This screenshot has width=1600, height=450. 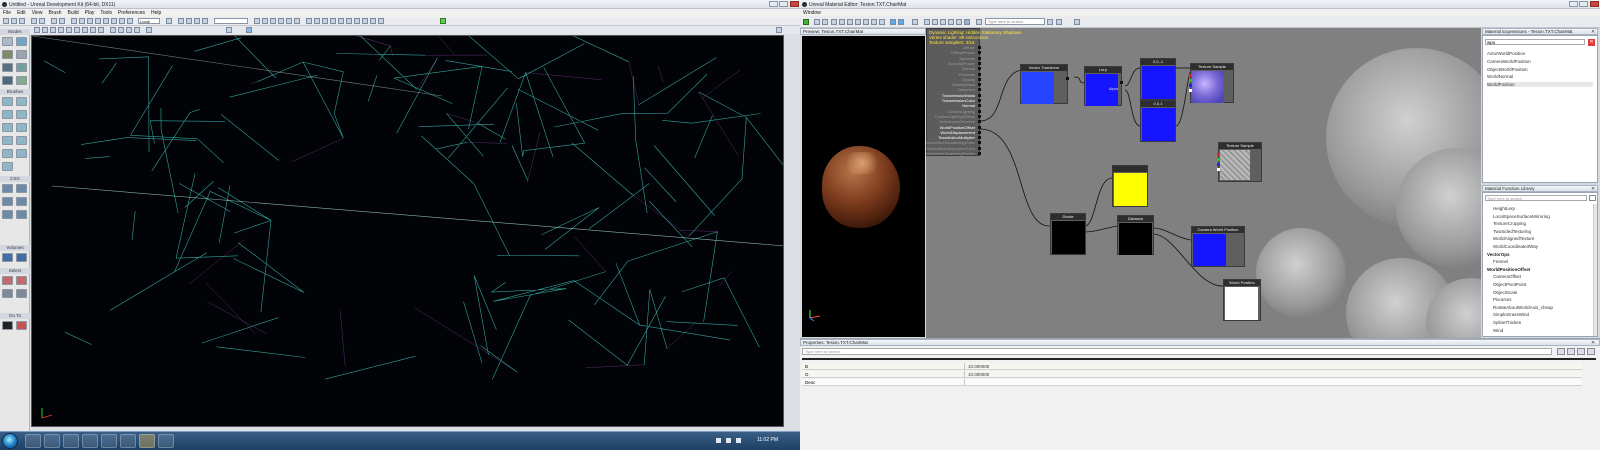 I want to click on root-input-anisotropicdirection: AnisotropicDirection, so click(x=957, y=121).